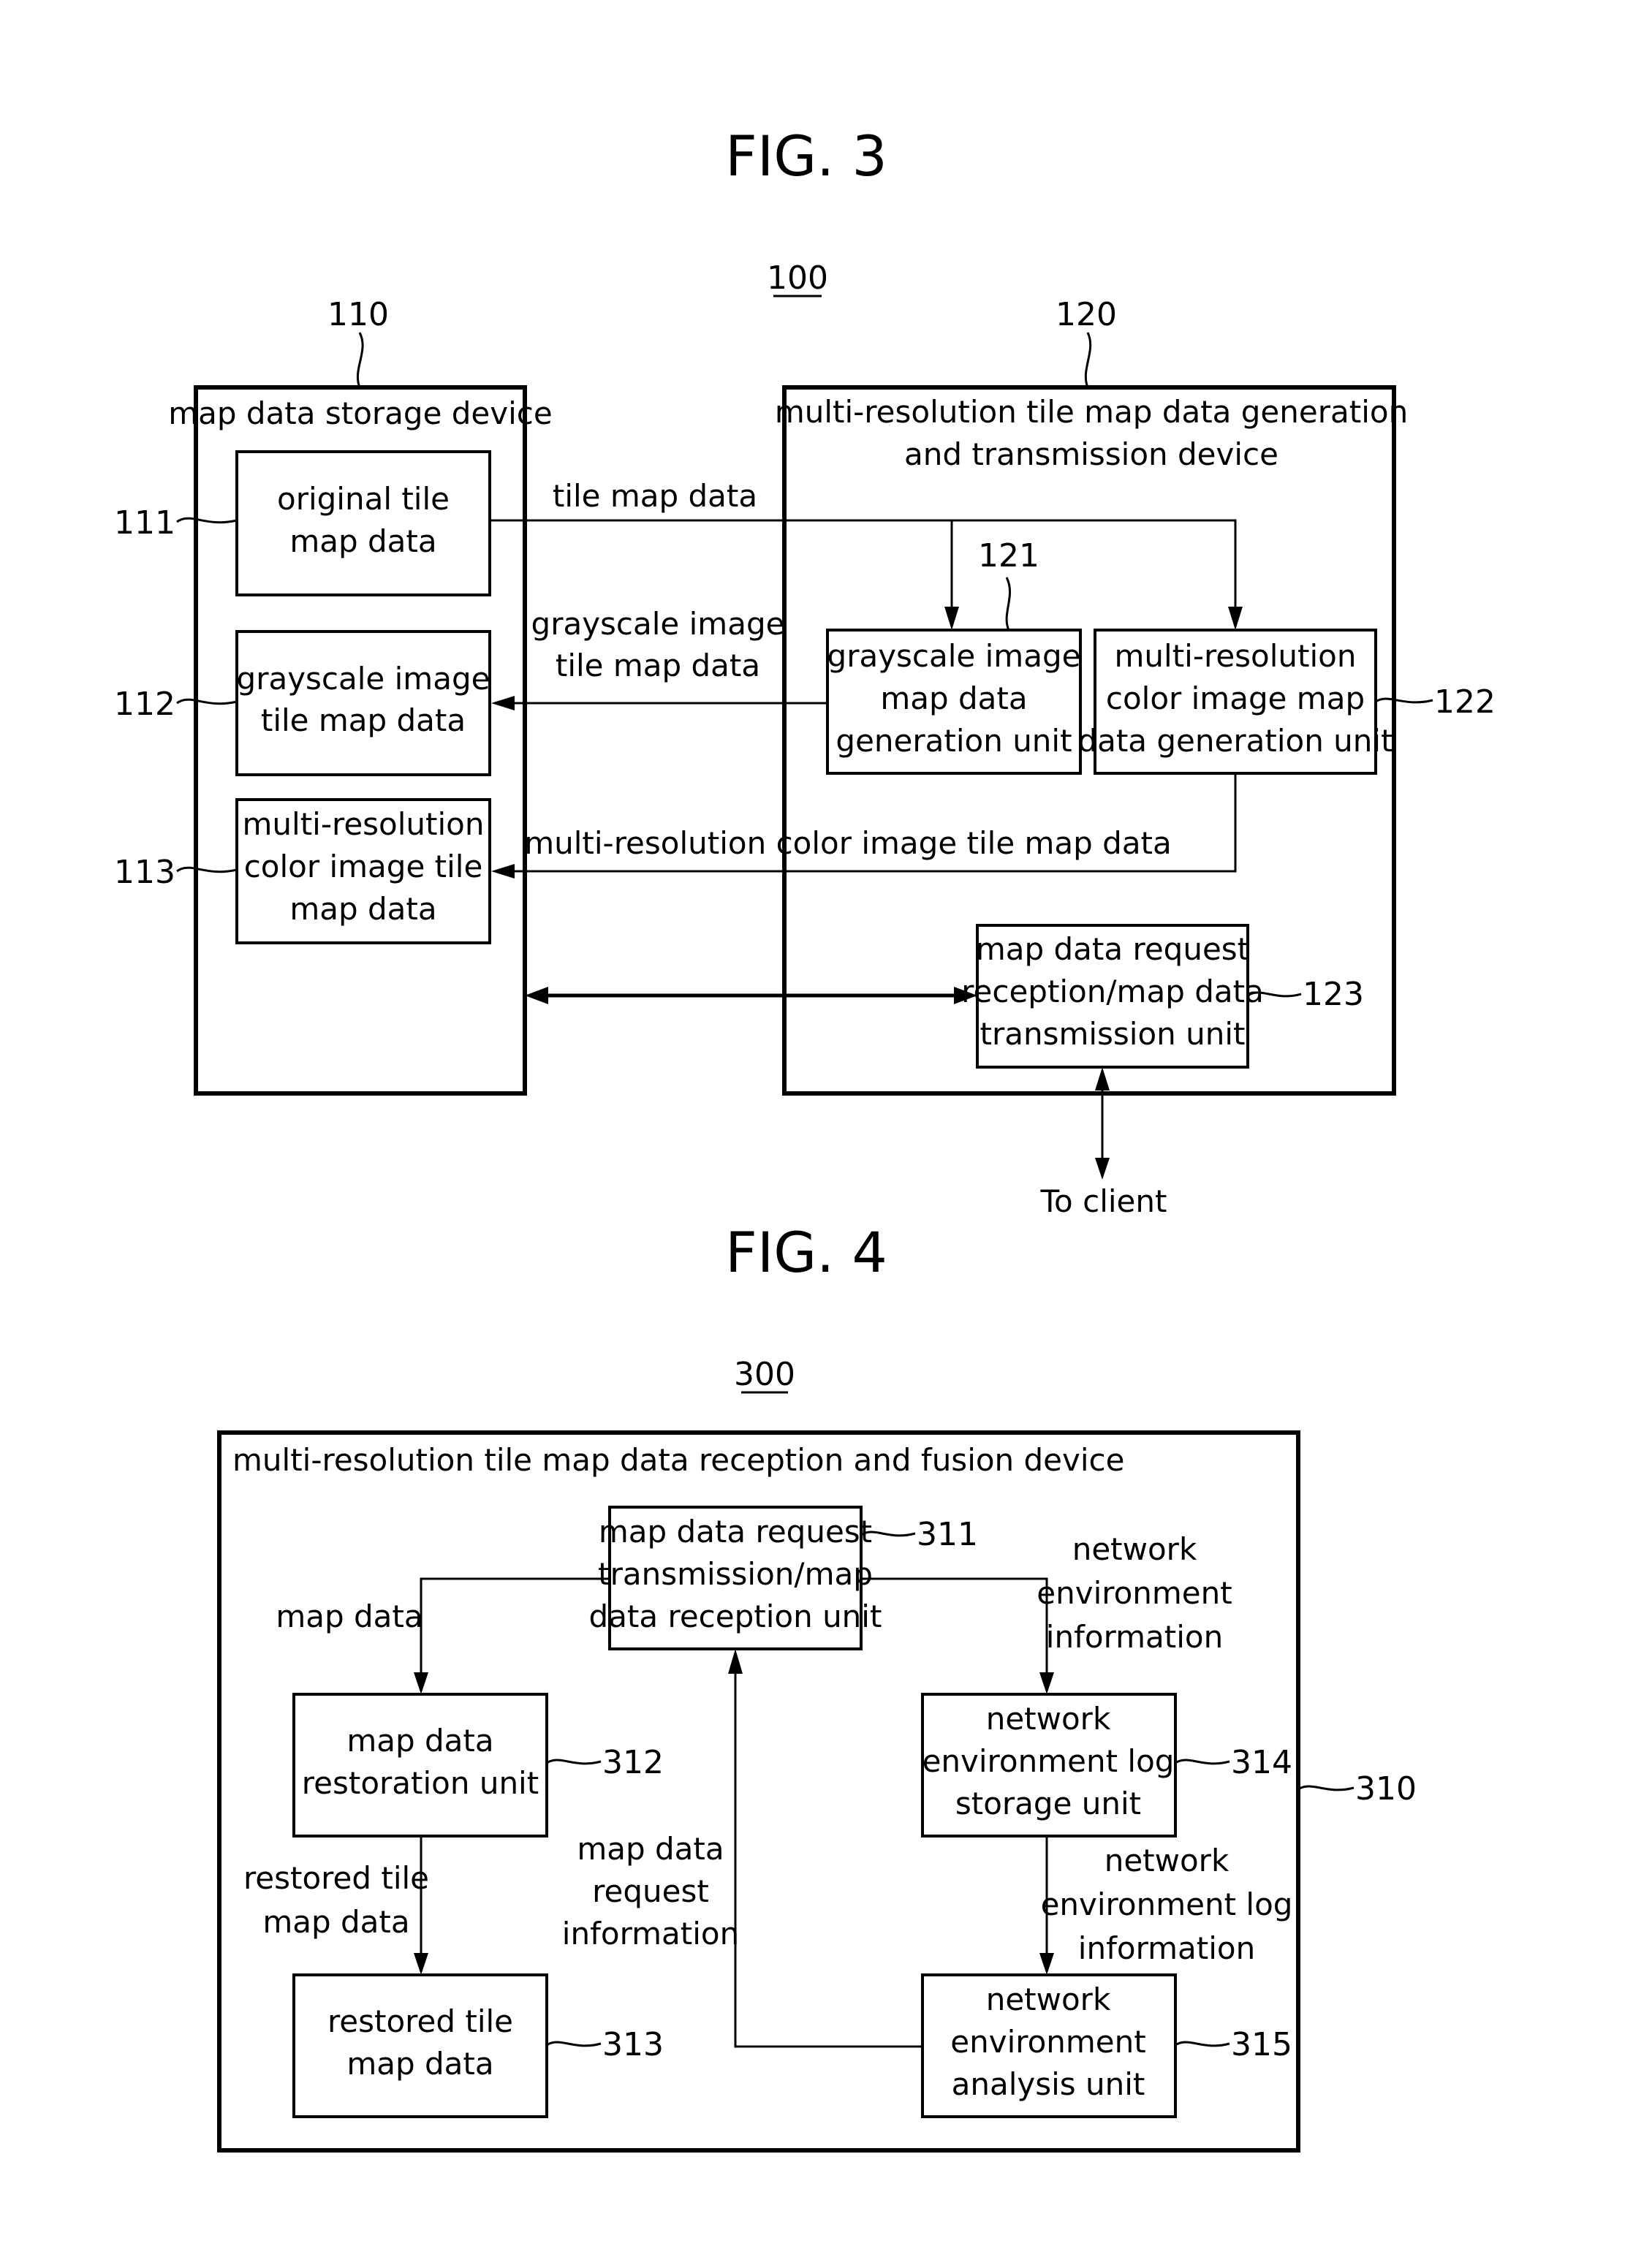 The width and height of the screenshot is (1633, 2268). What do you see at coordinates (806, 156) in the screenshot?
I see `fig3-title: FIG. 3` at bounding box center [806, 156].